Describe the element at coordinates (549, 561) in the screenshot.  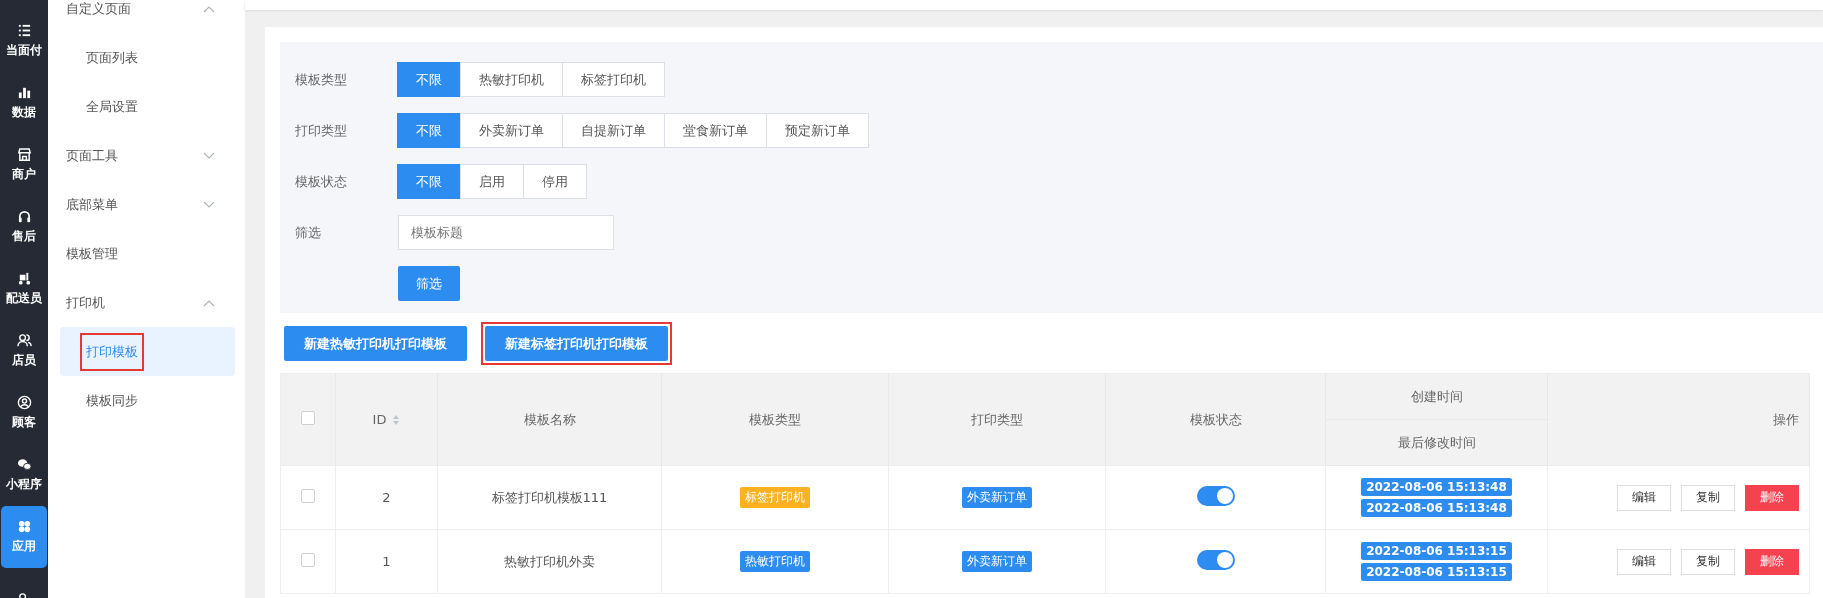
I see `table-cell: 热敏打印机外卖` at that location.